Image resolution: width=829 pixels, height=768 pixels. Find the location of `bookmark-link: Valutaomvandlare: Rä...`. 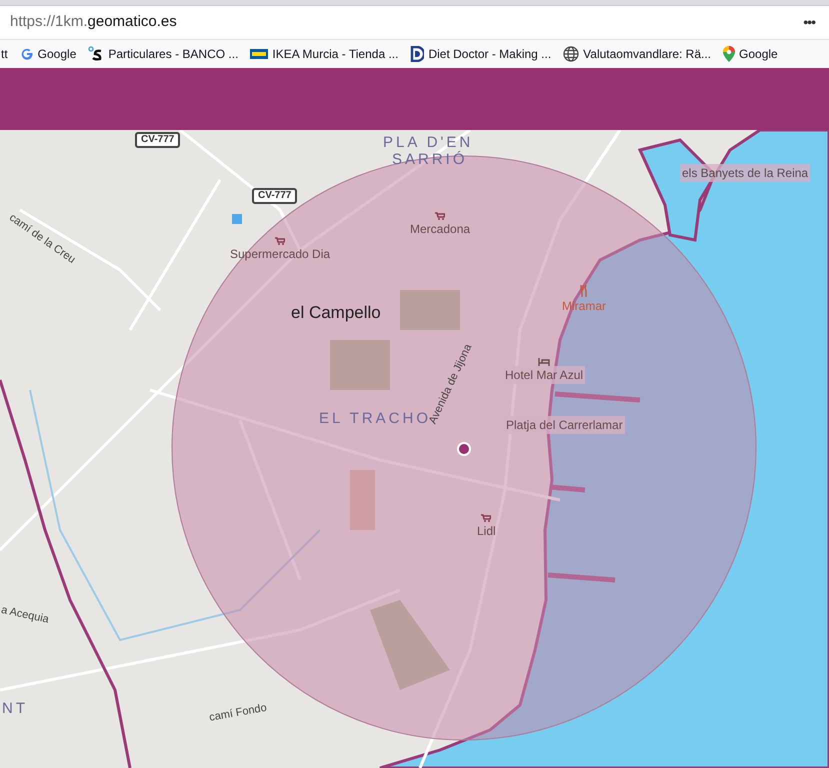

bookmark-link: Valutaomvandlare: Rä... is located at coordinates (637, 54).